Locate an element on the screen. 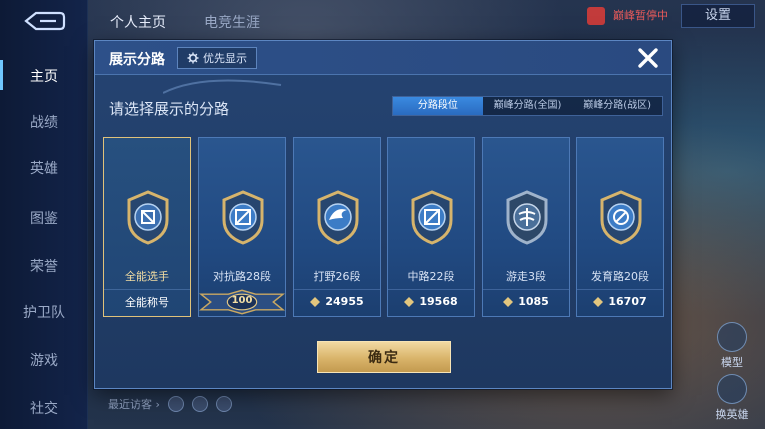 The height and width of the screenshot is (429, 765). sidebar: 主页 战绩 英雄 图鉴 荣誉 护卫队 游戏 社交 is located at coordinates (44, 214).